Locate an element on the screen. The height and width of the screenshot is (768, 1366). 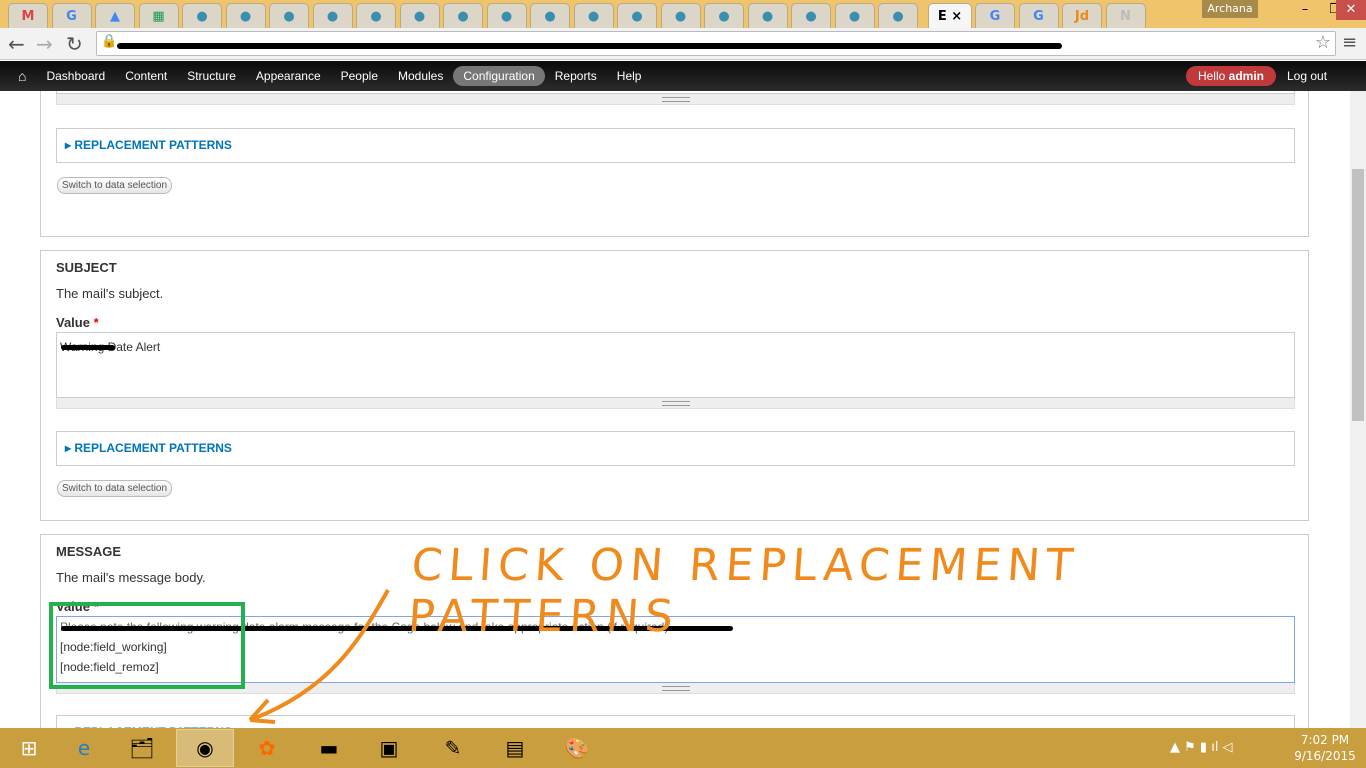
browser-tab-active: E × is located at coordinates (950, 15).